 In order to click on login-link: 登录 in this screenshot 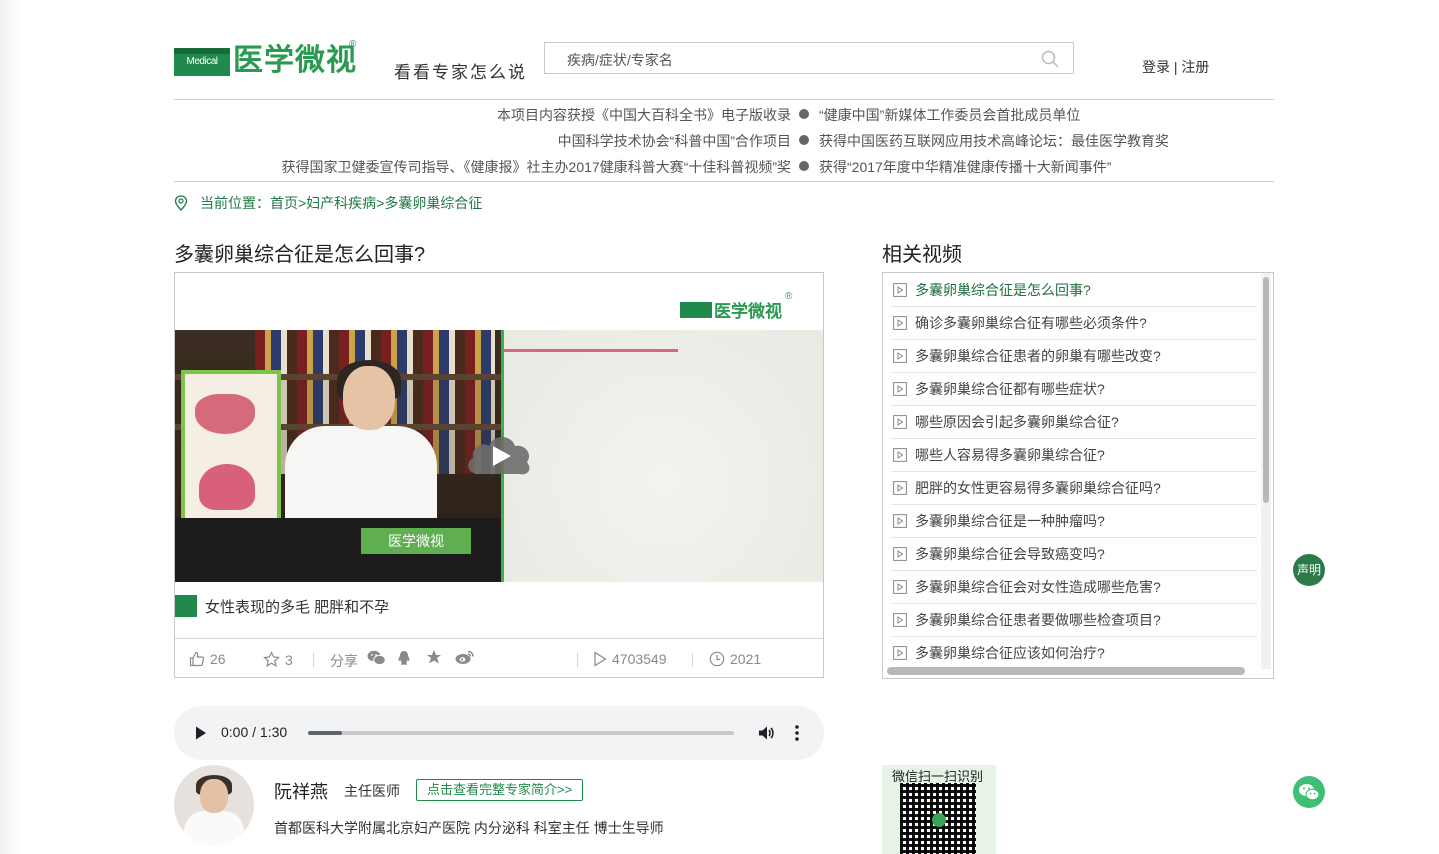, I will do `click(1156, 67)`.